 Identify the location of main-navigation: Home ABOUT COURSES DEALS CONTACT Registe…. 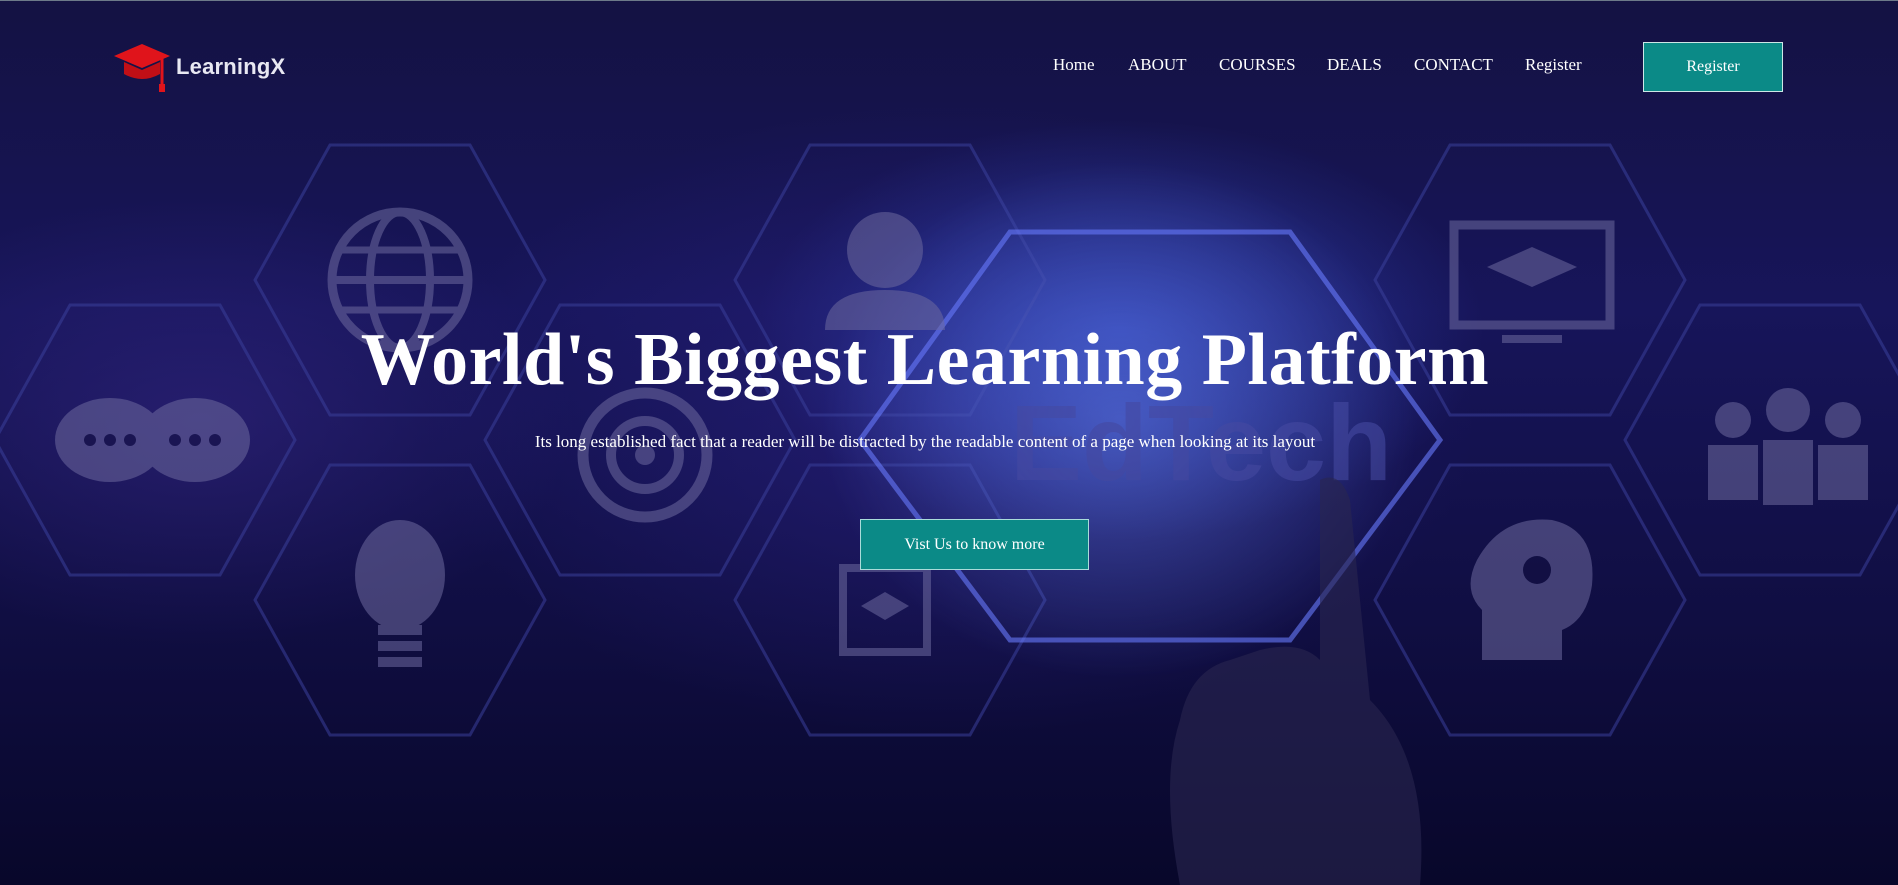
(949, 67).